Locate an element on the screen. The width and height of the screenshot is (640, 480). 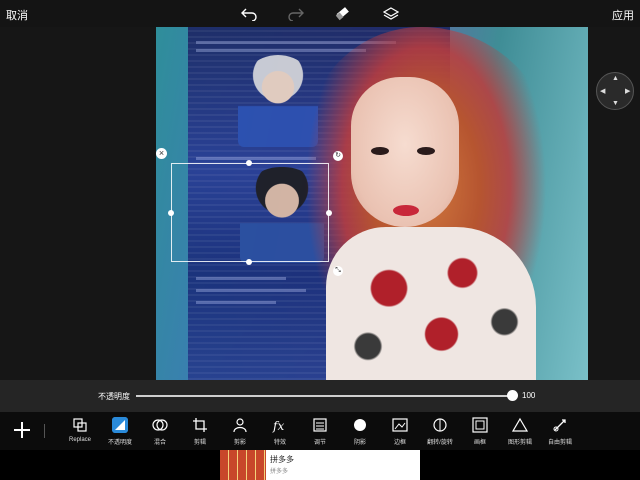
resize-handle-left is located at coordinates (171, 213).